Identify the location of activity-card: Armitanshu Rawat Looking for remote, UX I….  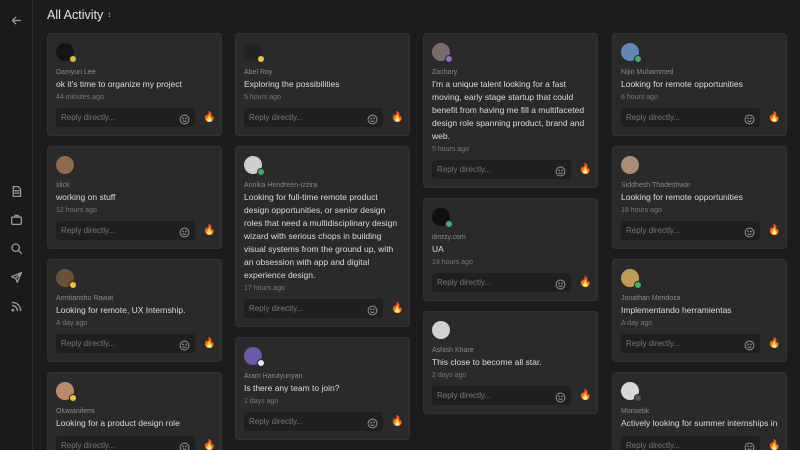
(134, 310).